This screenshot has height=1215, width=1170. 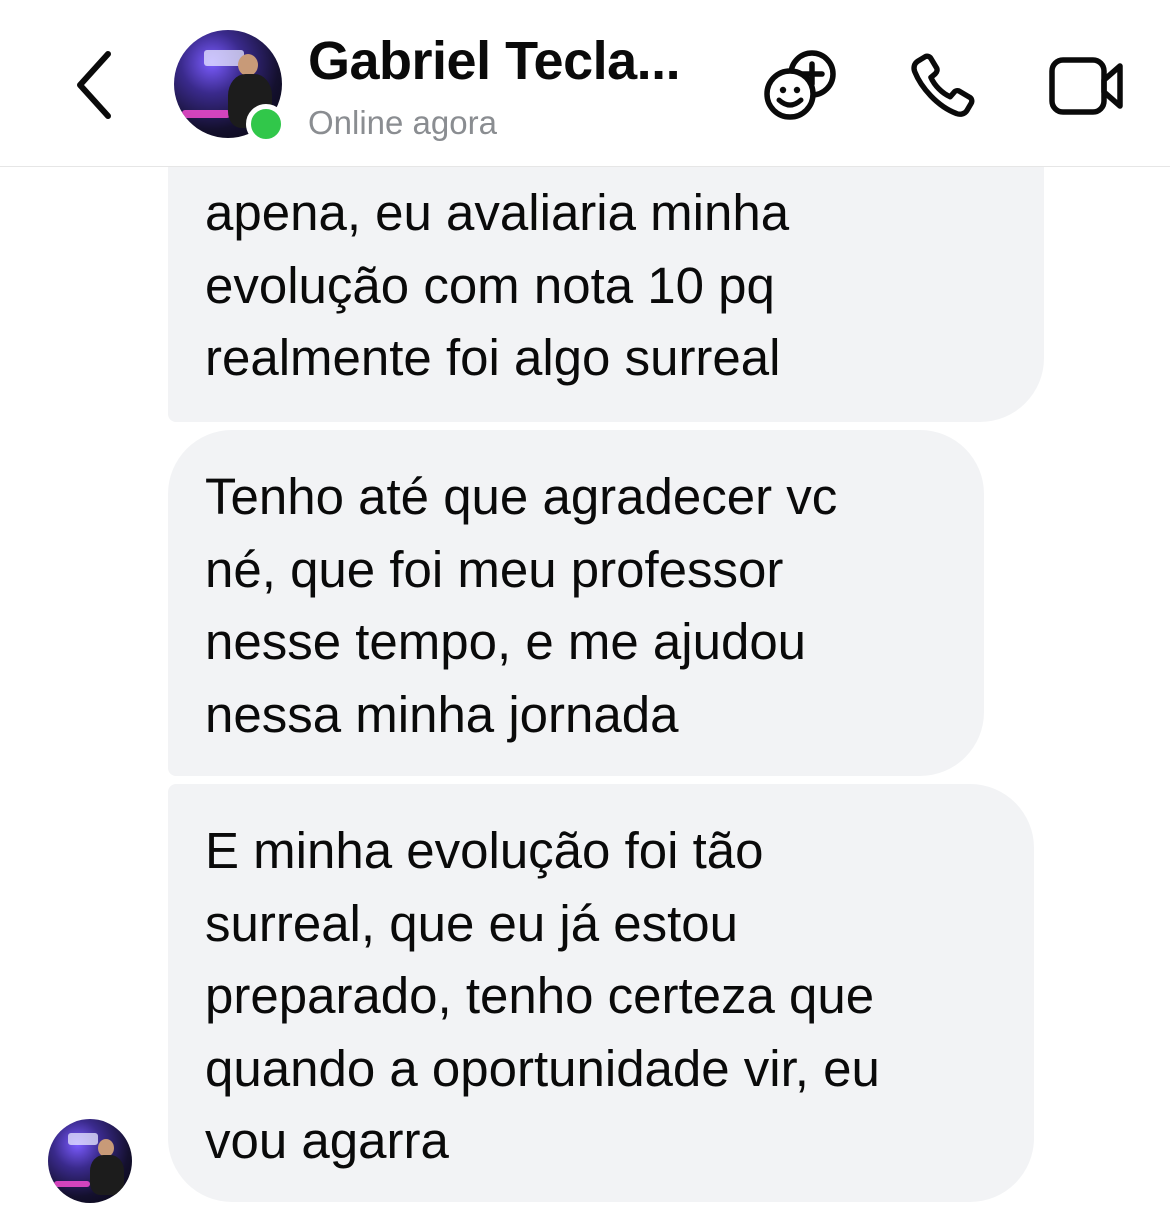 I want to click on call-button, so click(x=942, y=86).